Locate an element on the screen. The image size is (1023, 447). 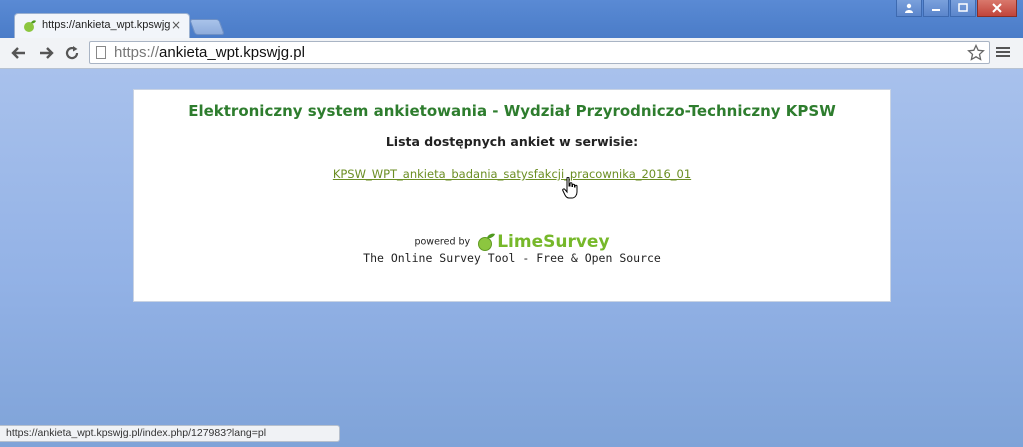
new-tab-button is located at coordinates (207, 27).